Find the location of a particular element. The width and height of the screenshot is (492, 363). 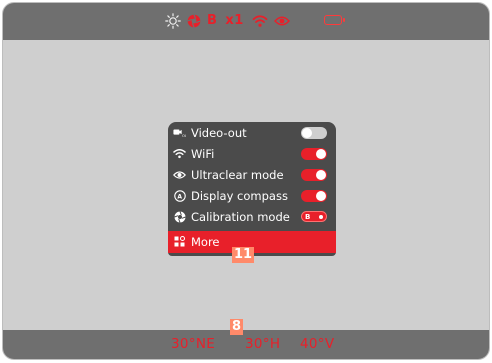

menu-item-label: Display compass is located at coordinates (239, 195).